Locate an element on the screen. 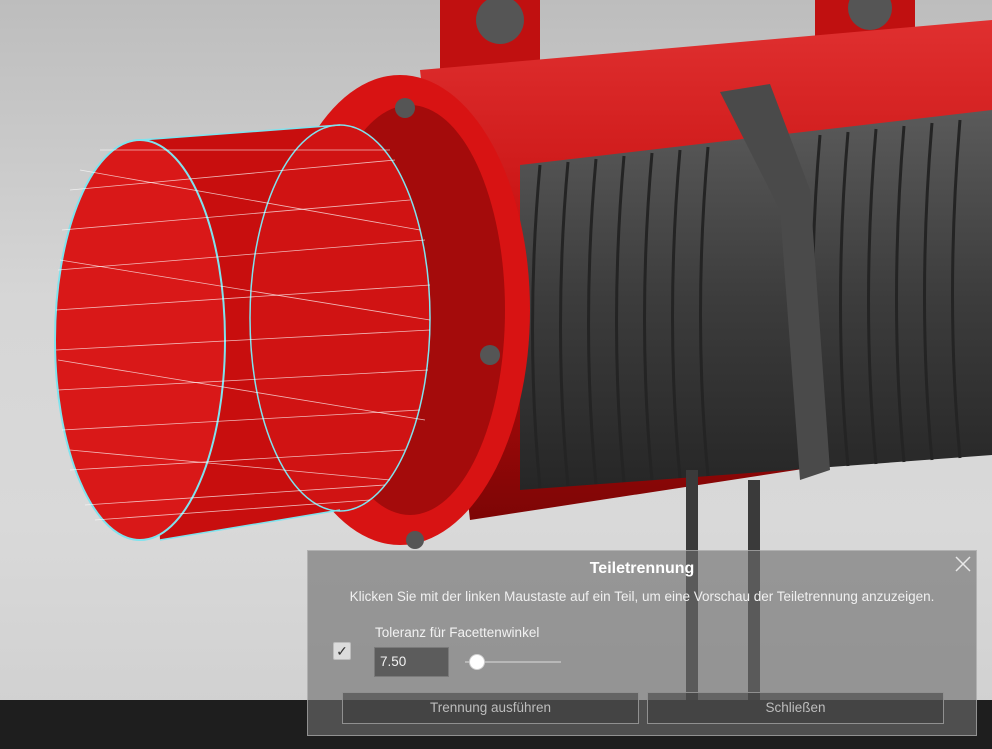 The image size is (992, 749). flange-bolt-right is located at coordinates (490, 355).